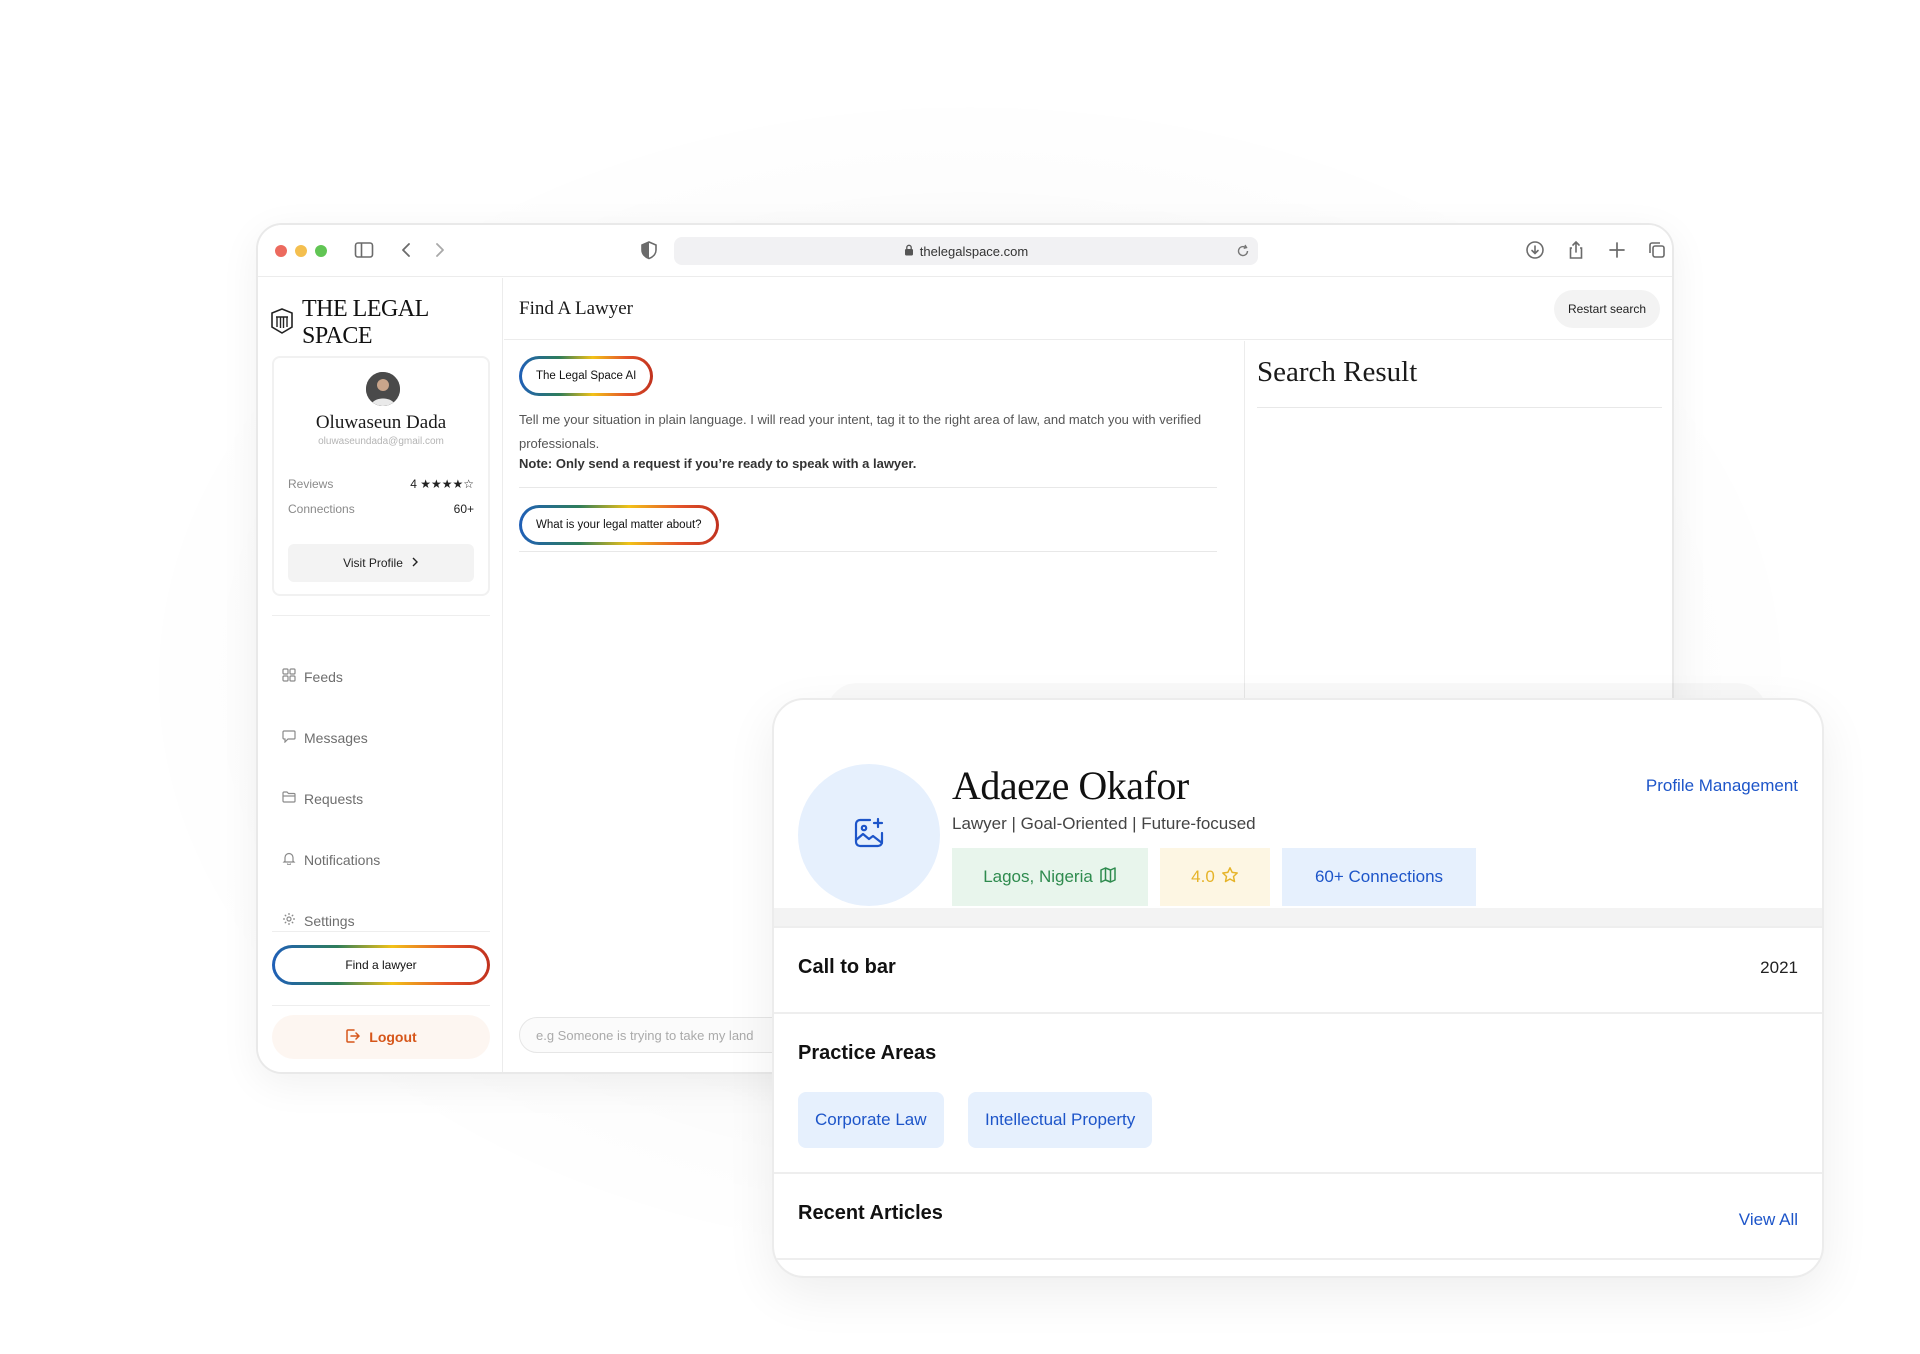 This screenshot has height=1354, width=1920. I want to click on call-to-bar-year: 2021, so click(1779, 967).